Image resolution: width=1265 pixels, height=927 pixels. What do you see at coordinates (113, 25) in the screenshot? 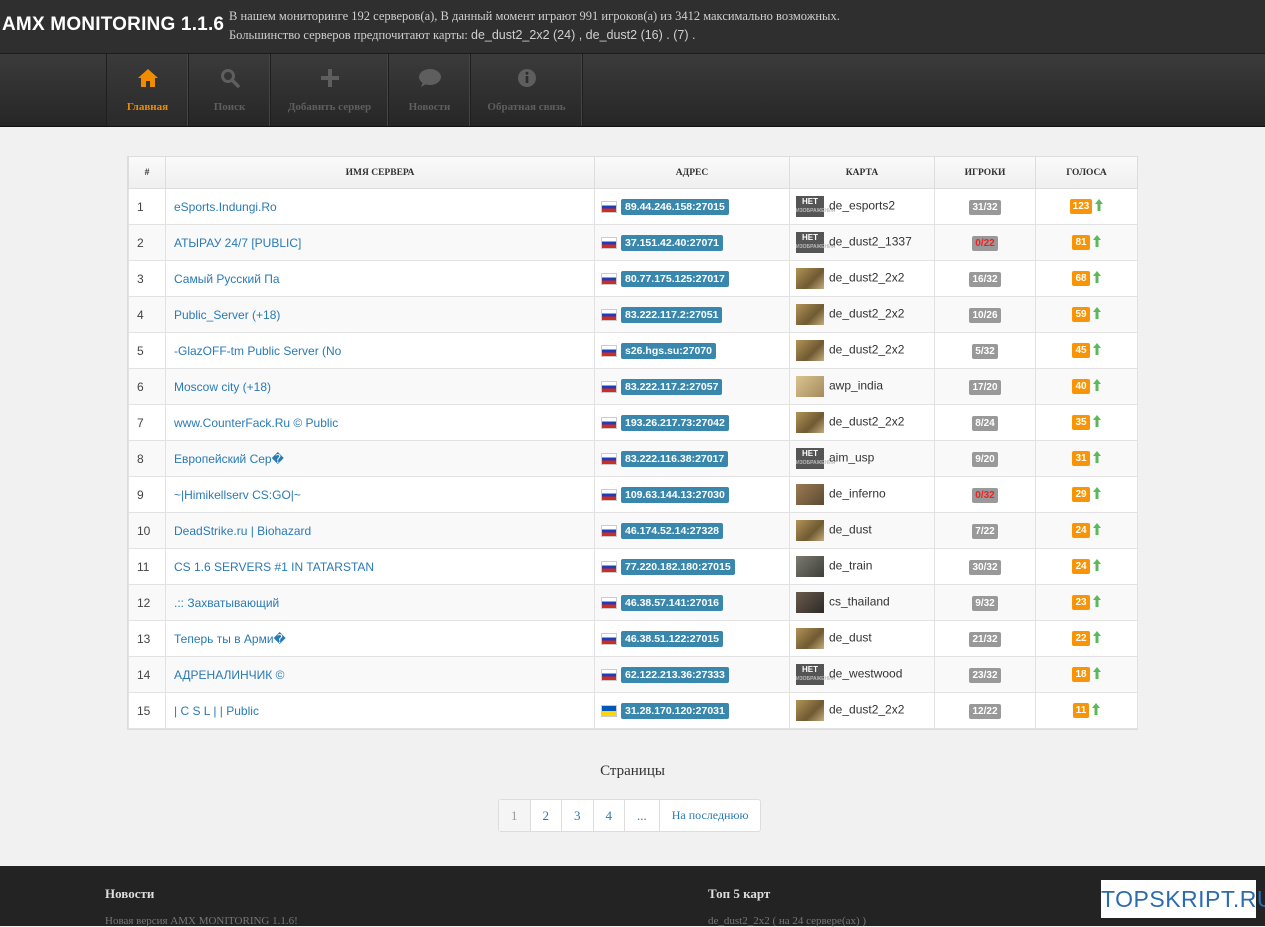
I see `site-brand: AMX MONITORING 1.1.6` at bounding box center [113, 25].